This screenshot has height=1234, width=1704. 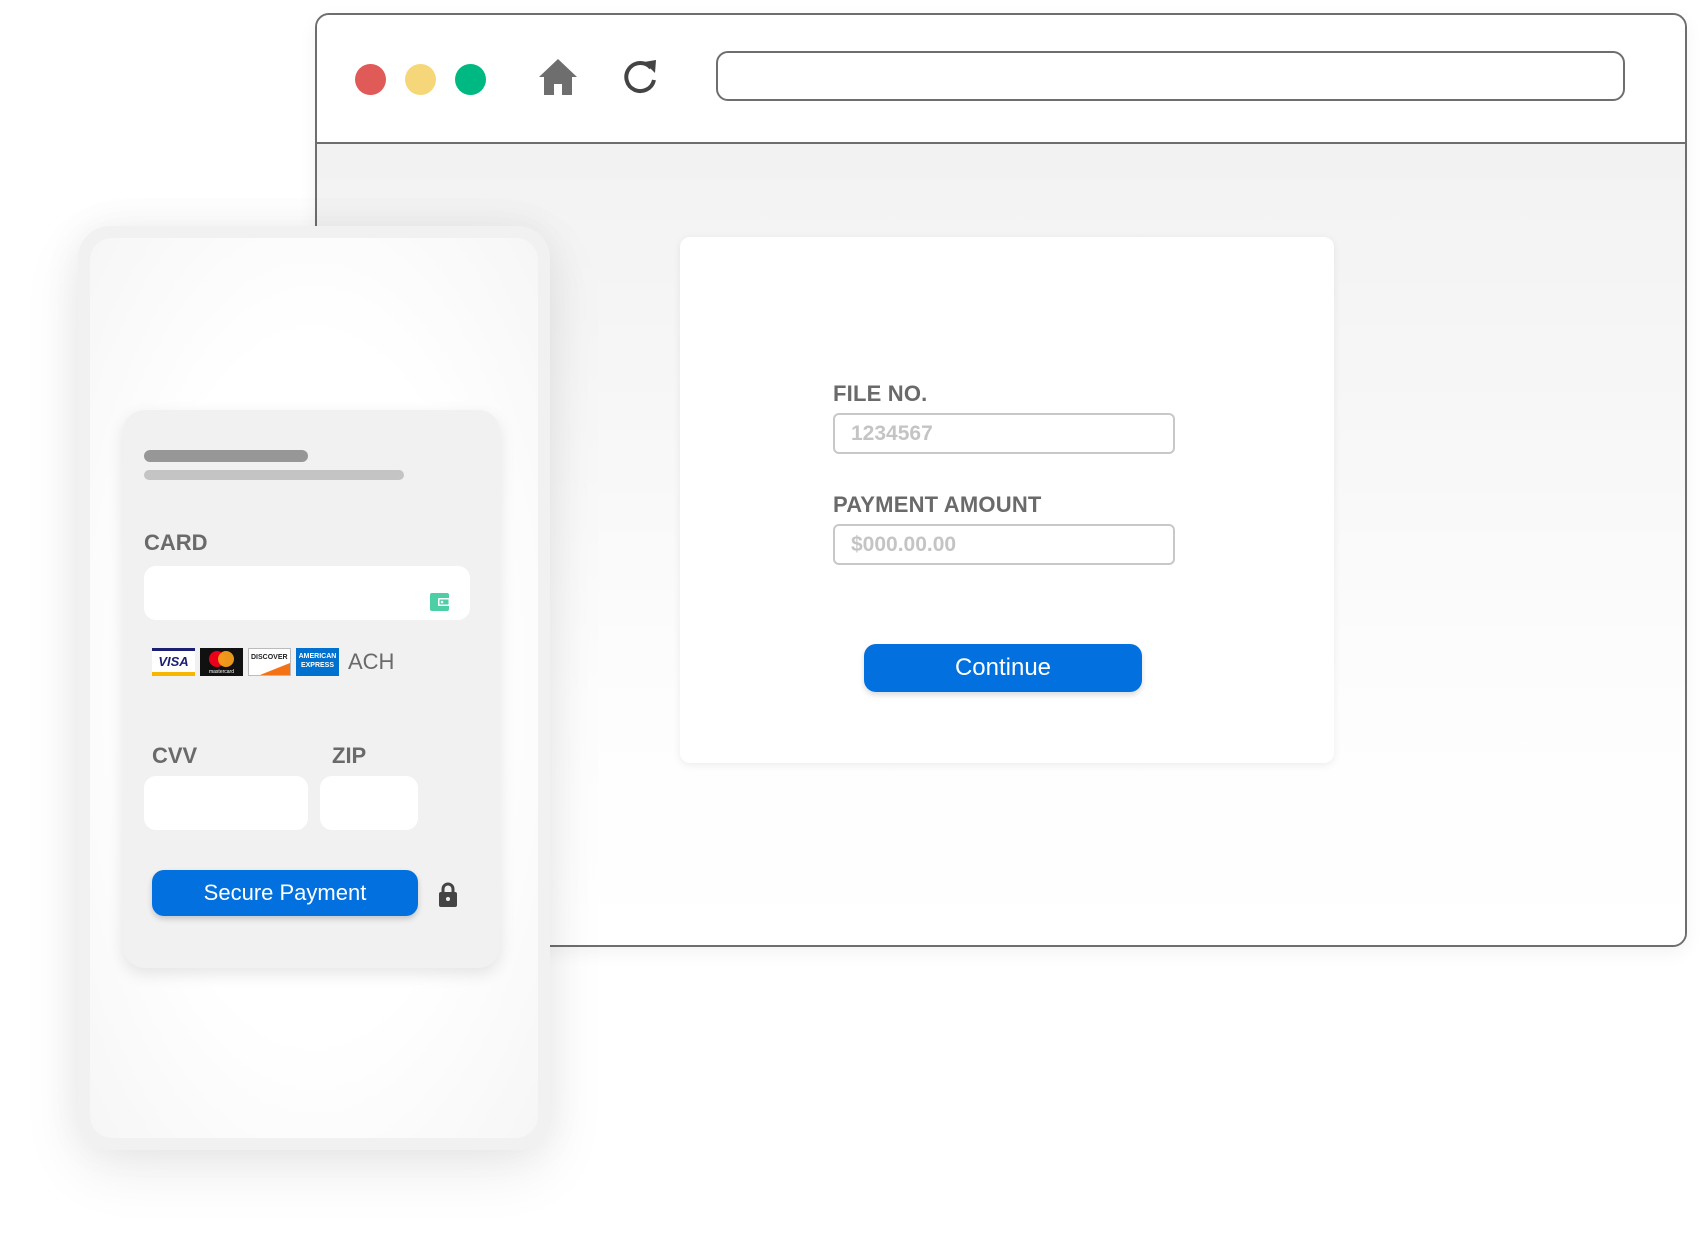 I want to click on payment-amount-input, so click(x=1004, y=544).